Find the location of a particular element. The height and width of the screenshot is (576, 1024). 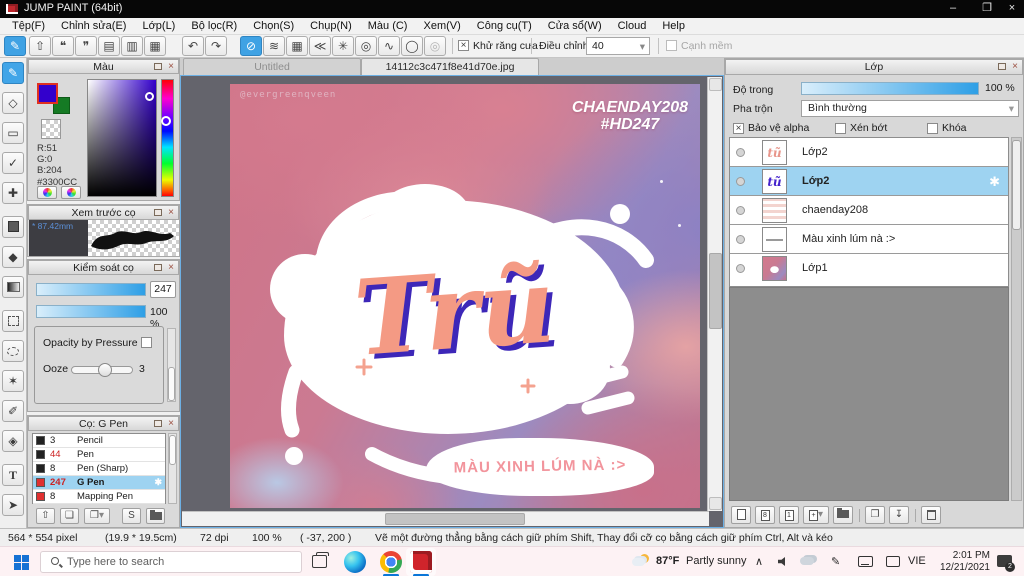

pressure-checkbox is located at coordinates (146, 342).